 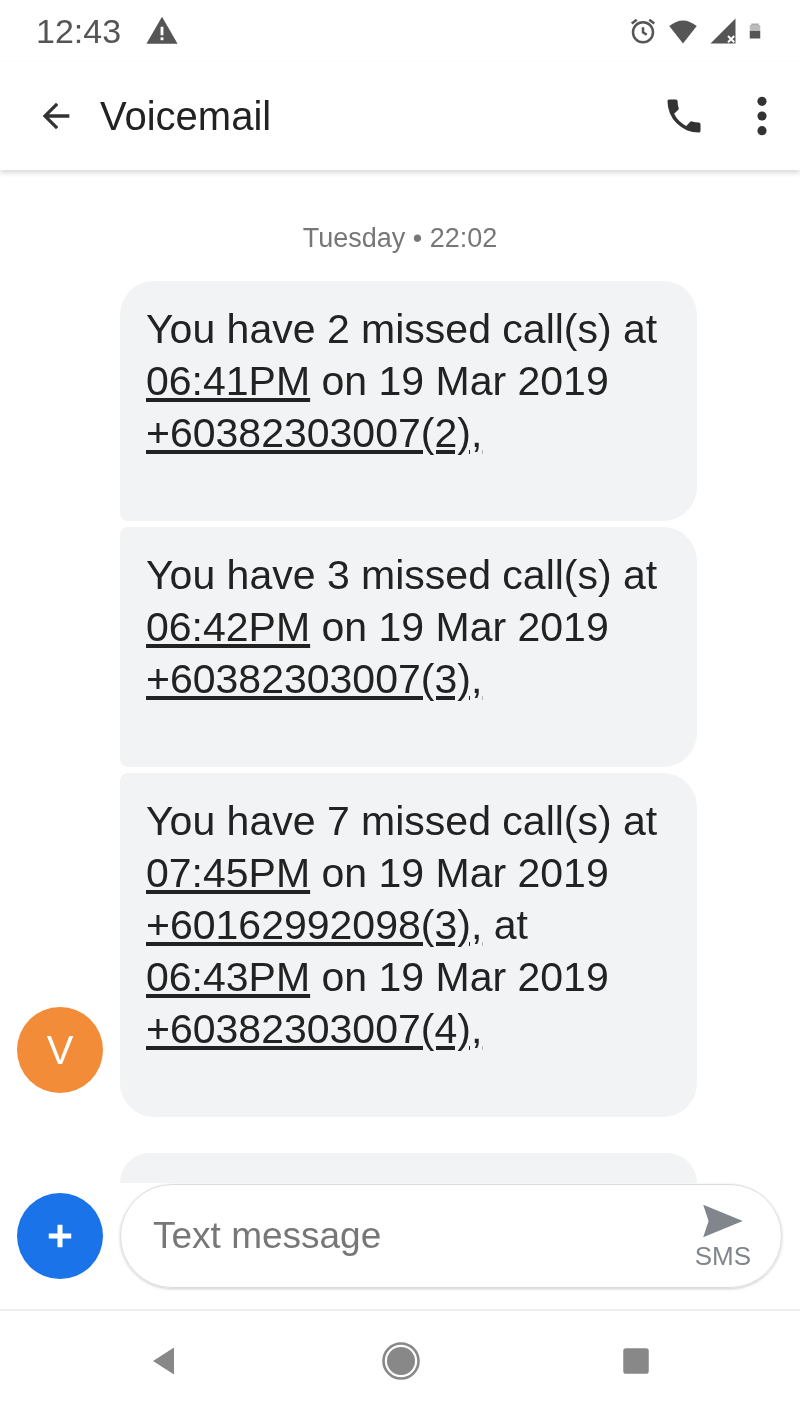 I want to click on date-divider: Tuesday • 22:02, so click(x=400, y=238).